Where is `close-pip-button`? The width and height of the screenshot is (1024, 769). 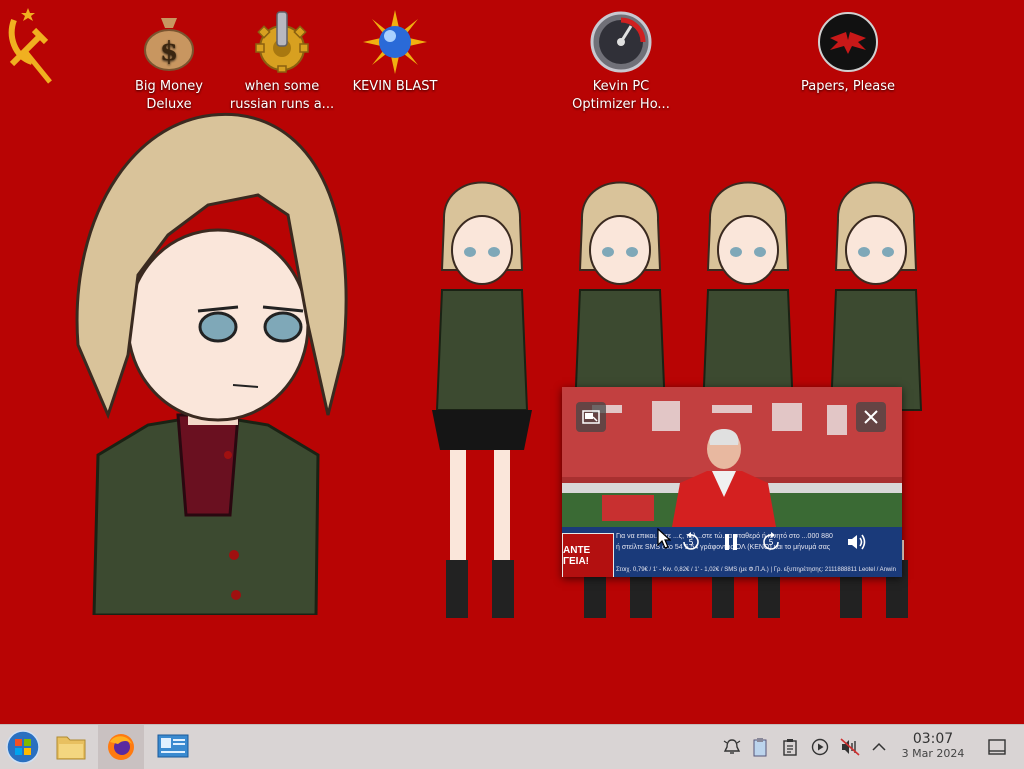 close-pip-button is located at coordinates (871, 417).